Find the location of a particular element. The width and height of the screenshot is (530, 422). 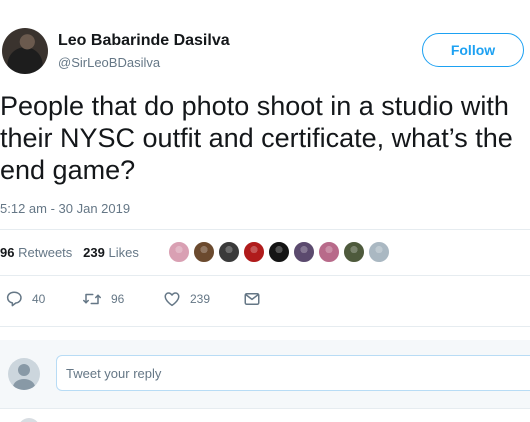

like-button: 239 is located at coordinates (186, 299).